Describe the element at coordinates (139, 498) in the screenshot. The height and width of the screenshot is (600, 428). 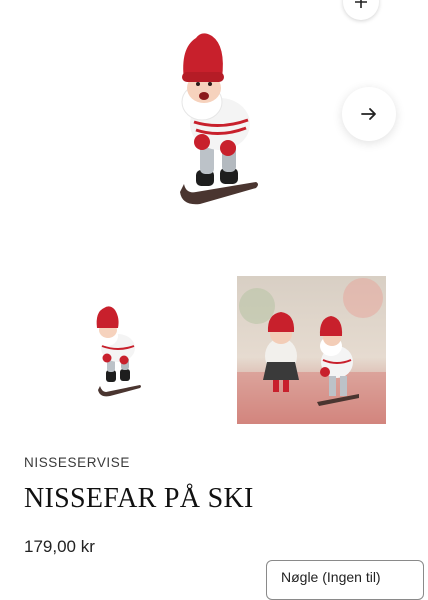
I see `product-title: NISSEFAR PÅ SKI` at that location.